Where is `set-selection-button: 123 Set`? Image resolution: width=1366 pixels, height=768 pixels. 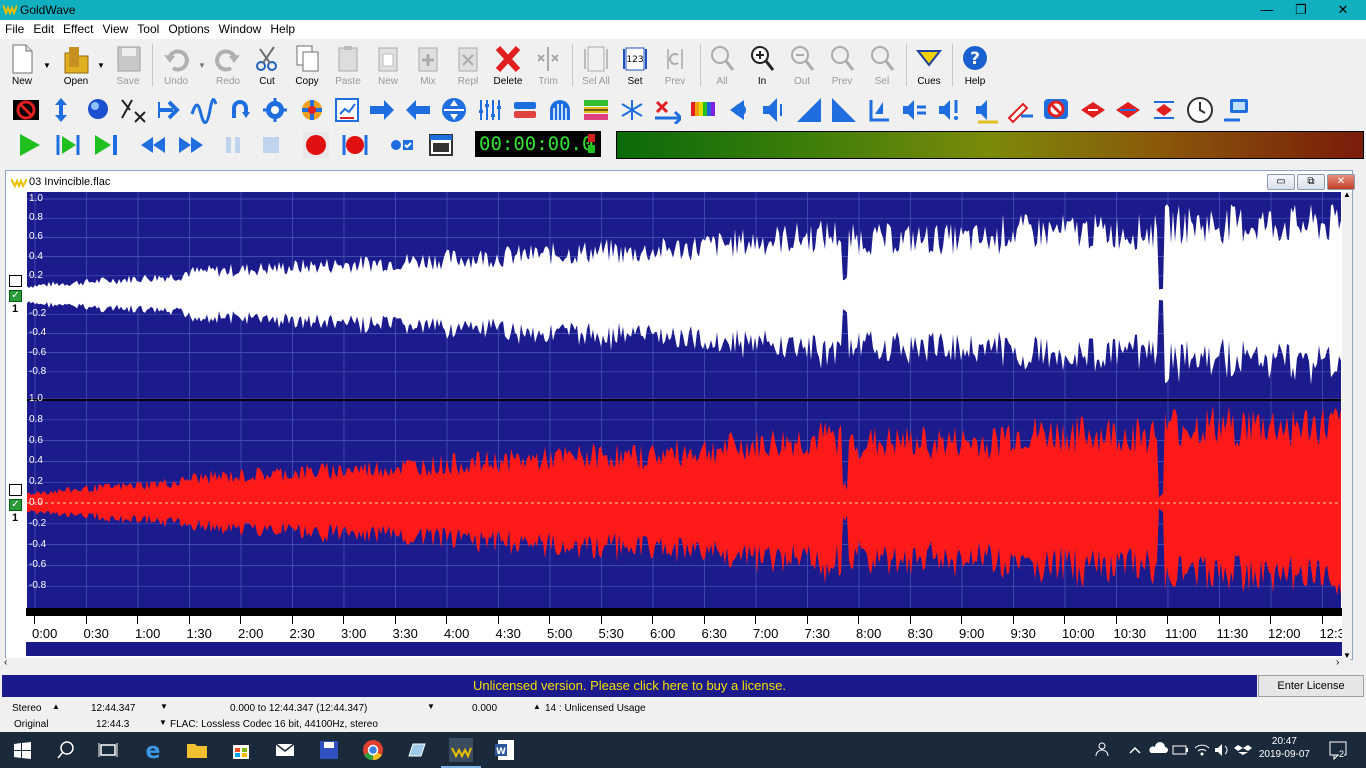
set-selection-button: 123 Set is located at coordinates (635, 65).